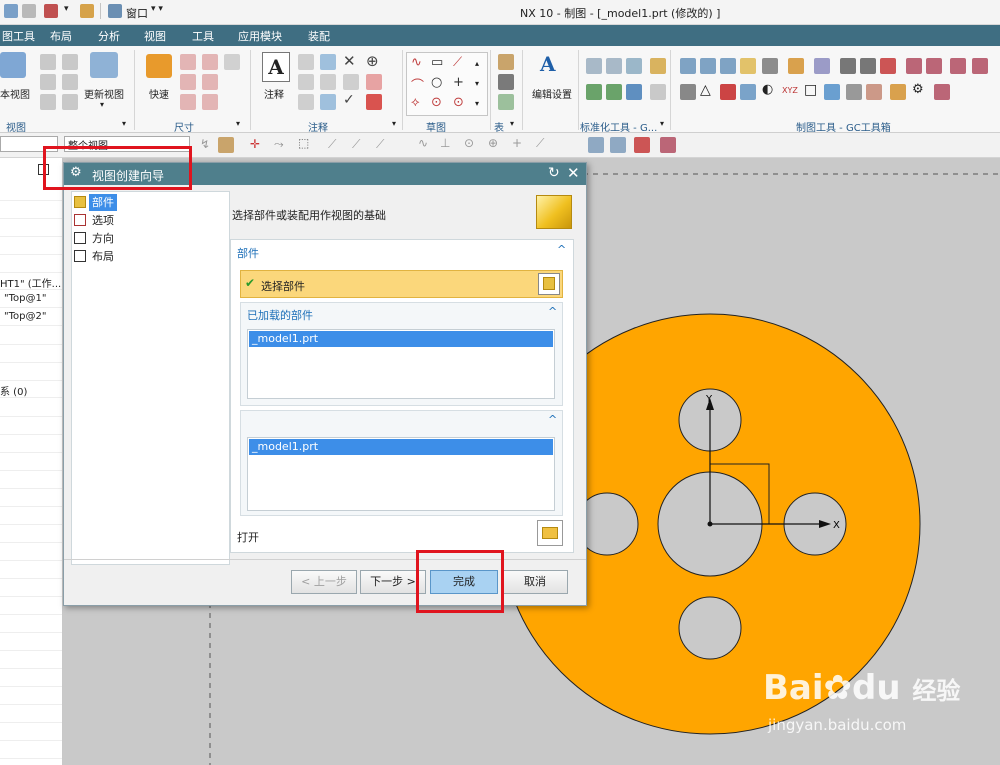 Image resolution: width=1000 pixels, height=765 pixels. Describe the element at coordinates (614, 92) in the screenshot. I see `std-tool-6-icon` at that location.